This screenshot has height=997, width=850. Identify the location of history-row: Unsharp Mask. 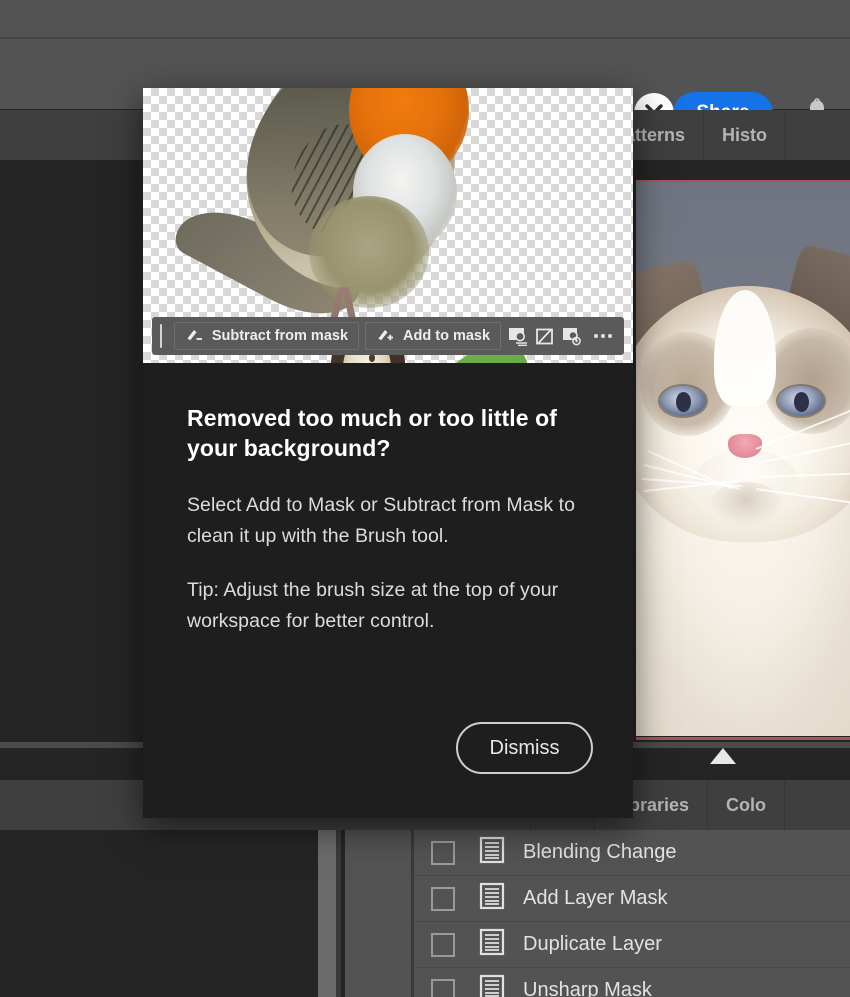
(632, 982).